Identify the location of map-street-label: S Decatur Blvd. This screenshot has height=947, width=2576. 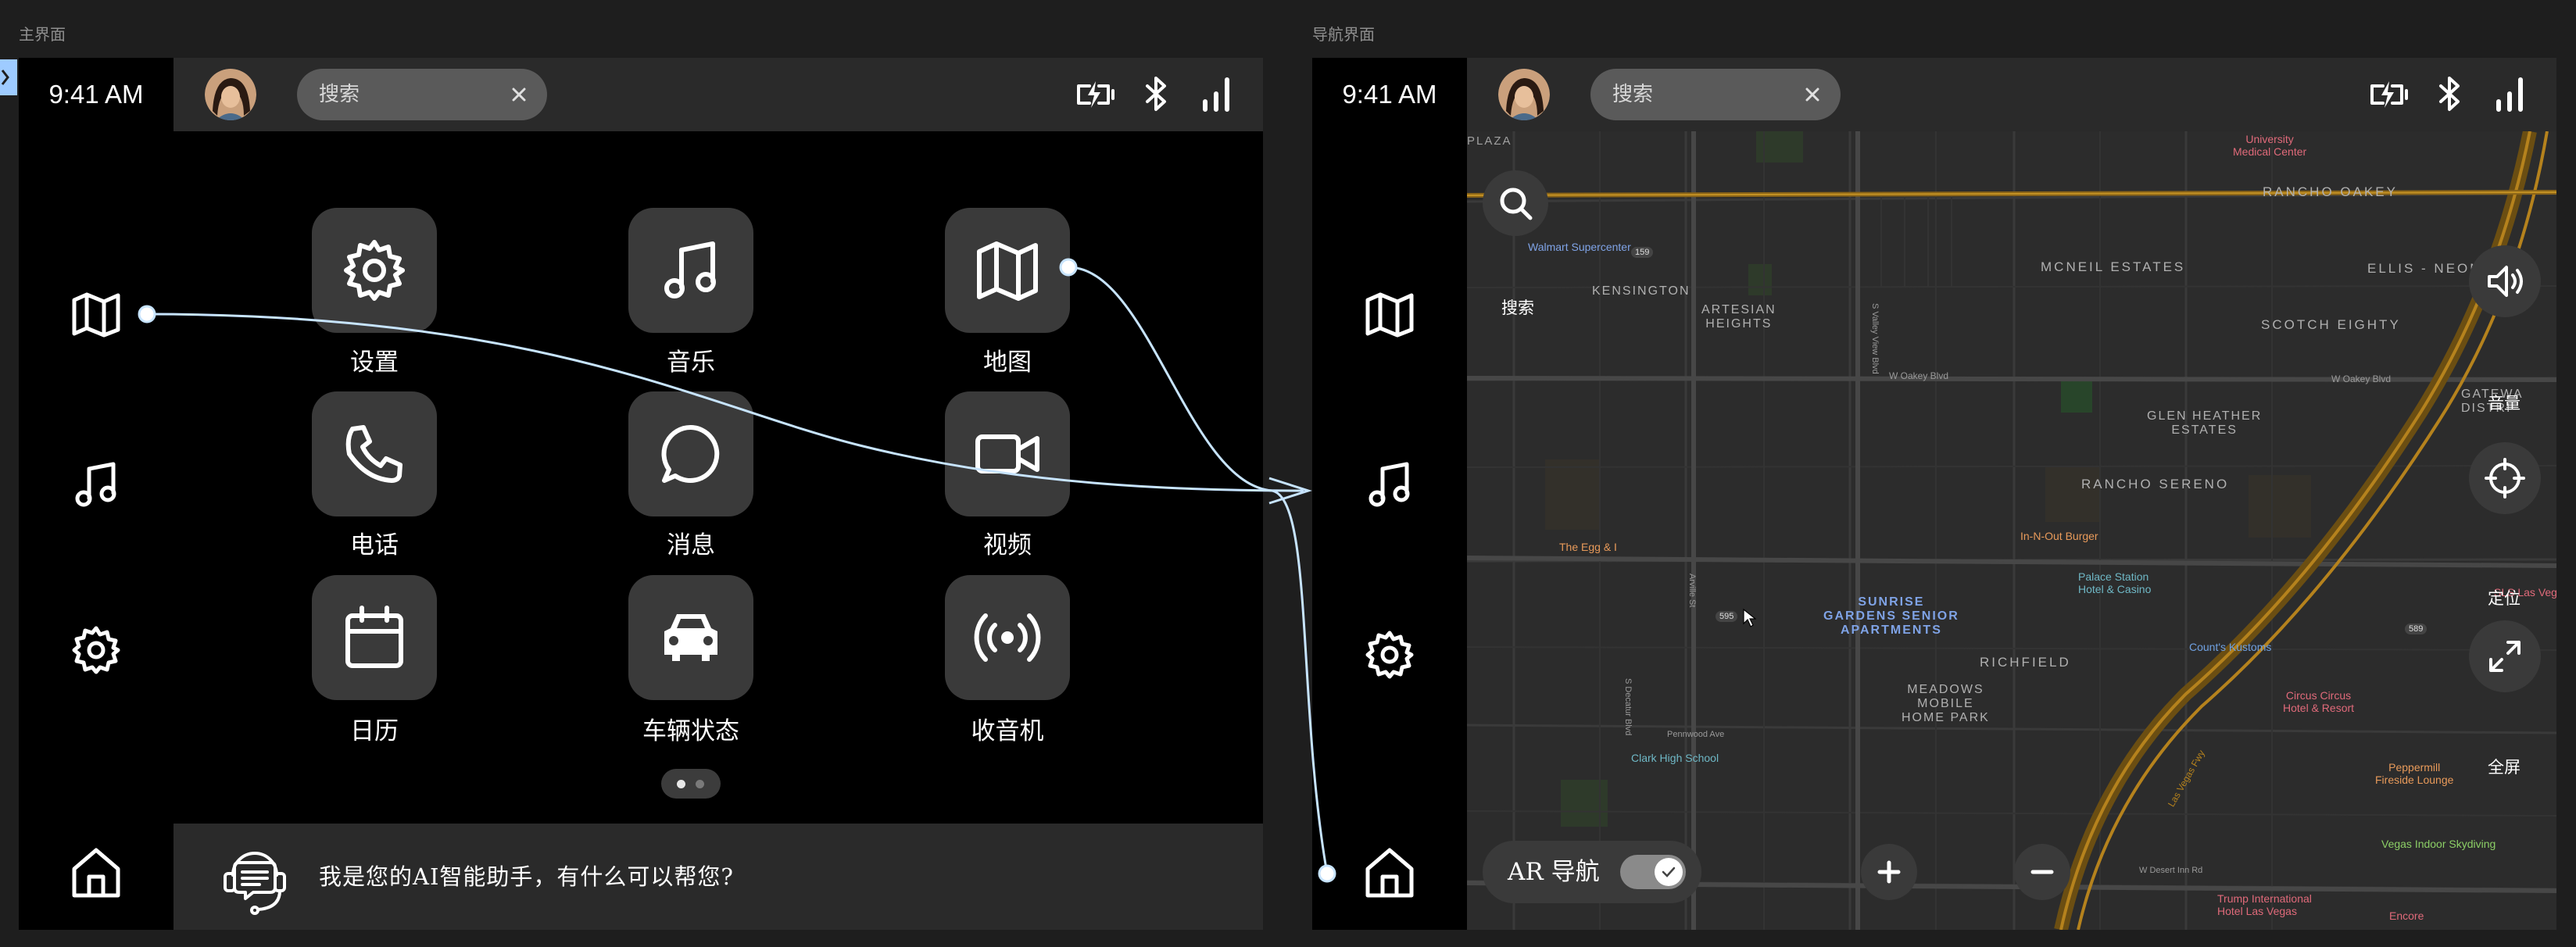
(1628, 707).